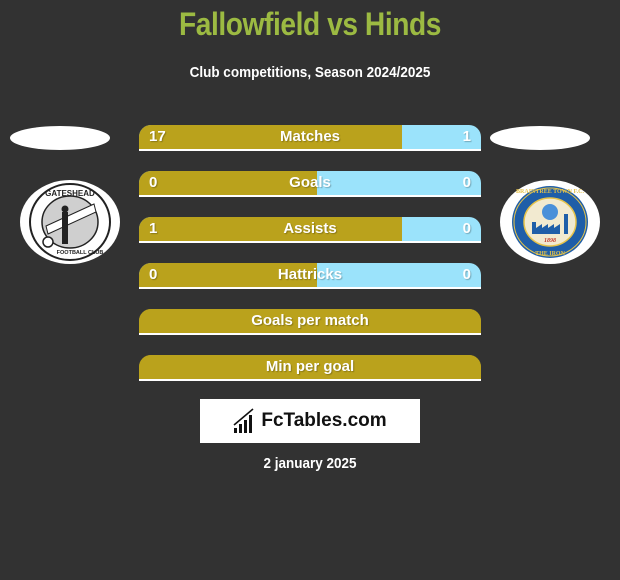  I want to click on stat-row-hattricks: 0 Hattricks 0, so click(310, 276).